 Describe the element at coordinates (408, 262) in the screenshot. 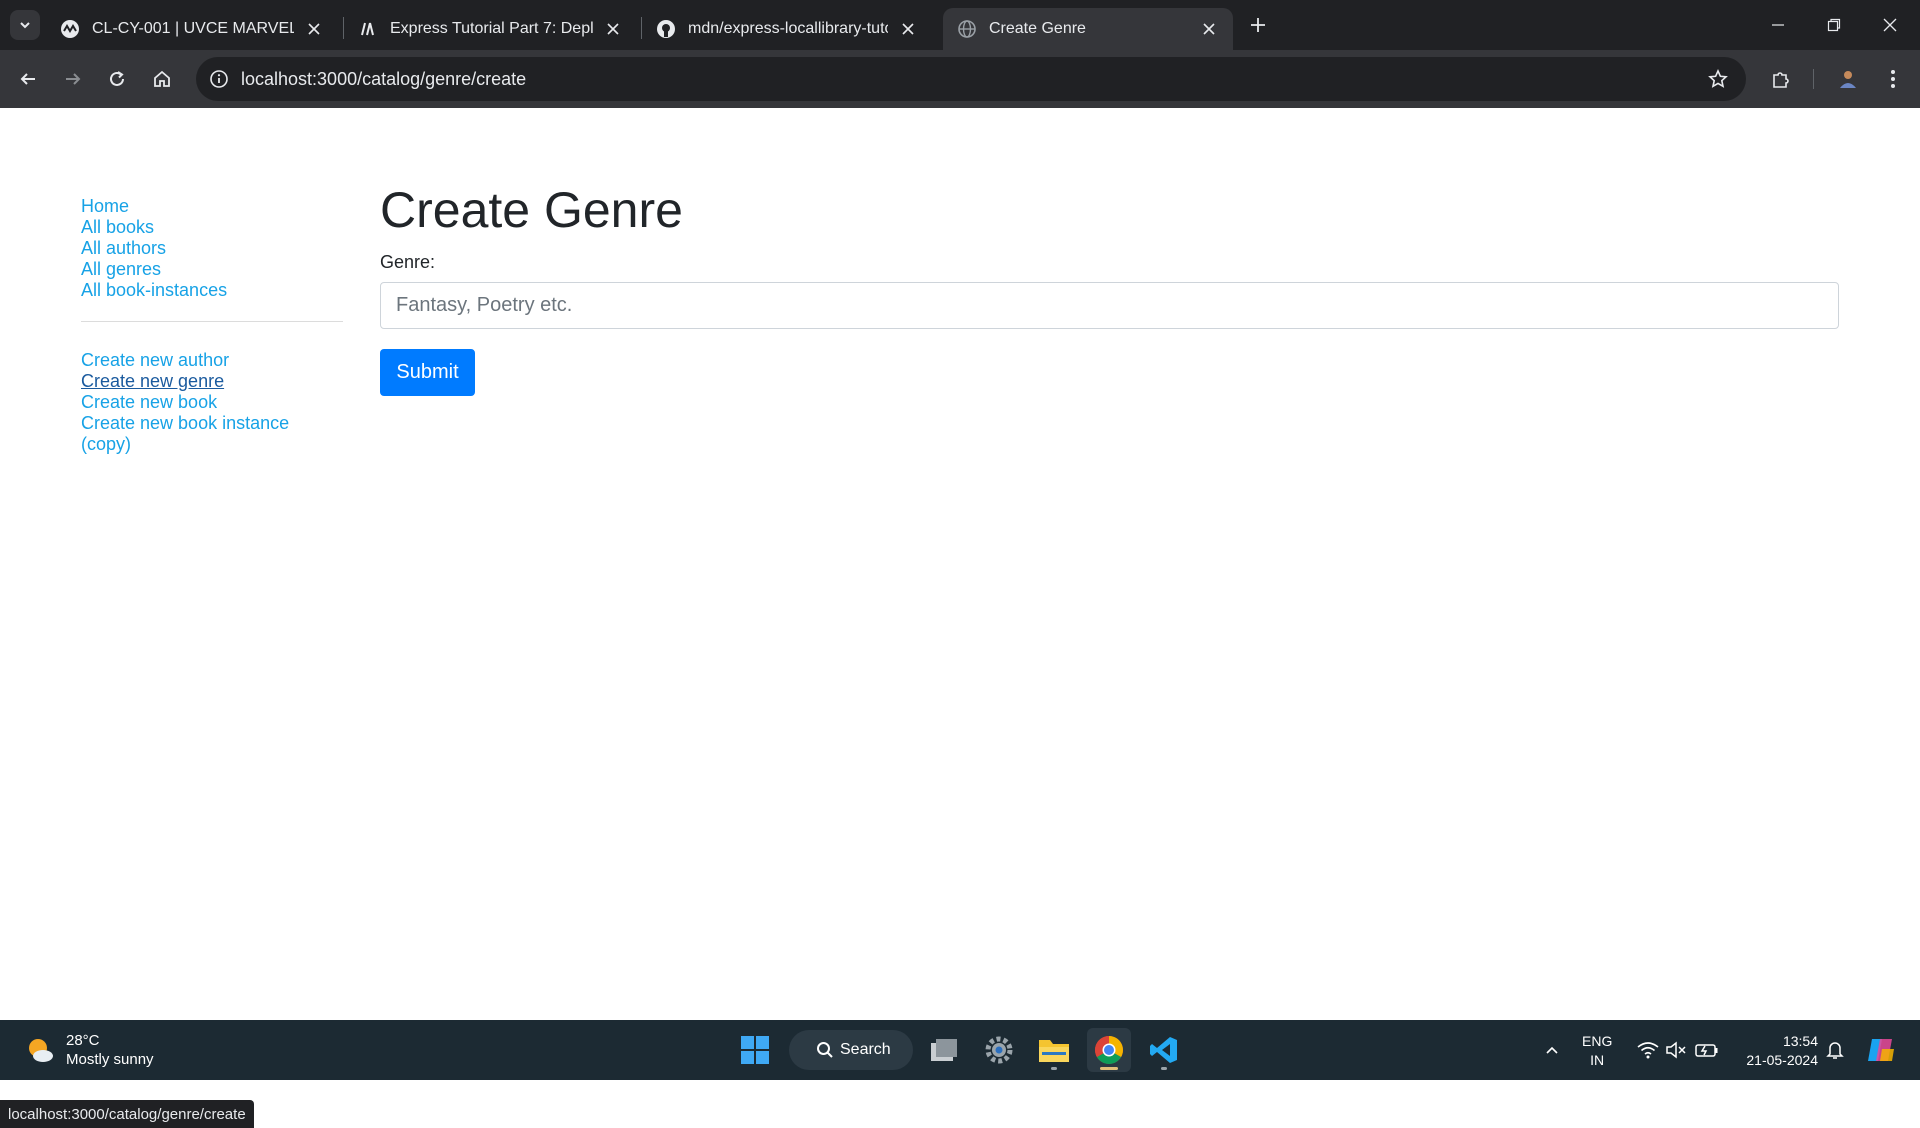

I see `genre-label: Genre:` at that location.